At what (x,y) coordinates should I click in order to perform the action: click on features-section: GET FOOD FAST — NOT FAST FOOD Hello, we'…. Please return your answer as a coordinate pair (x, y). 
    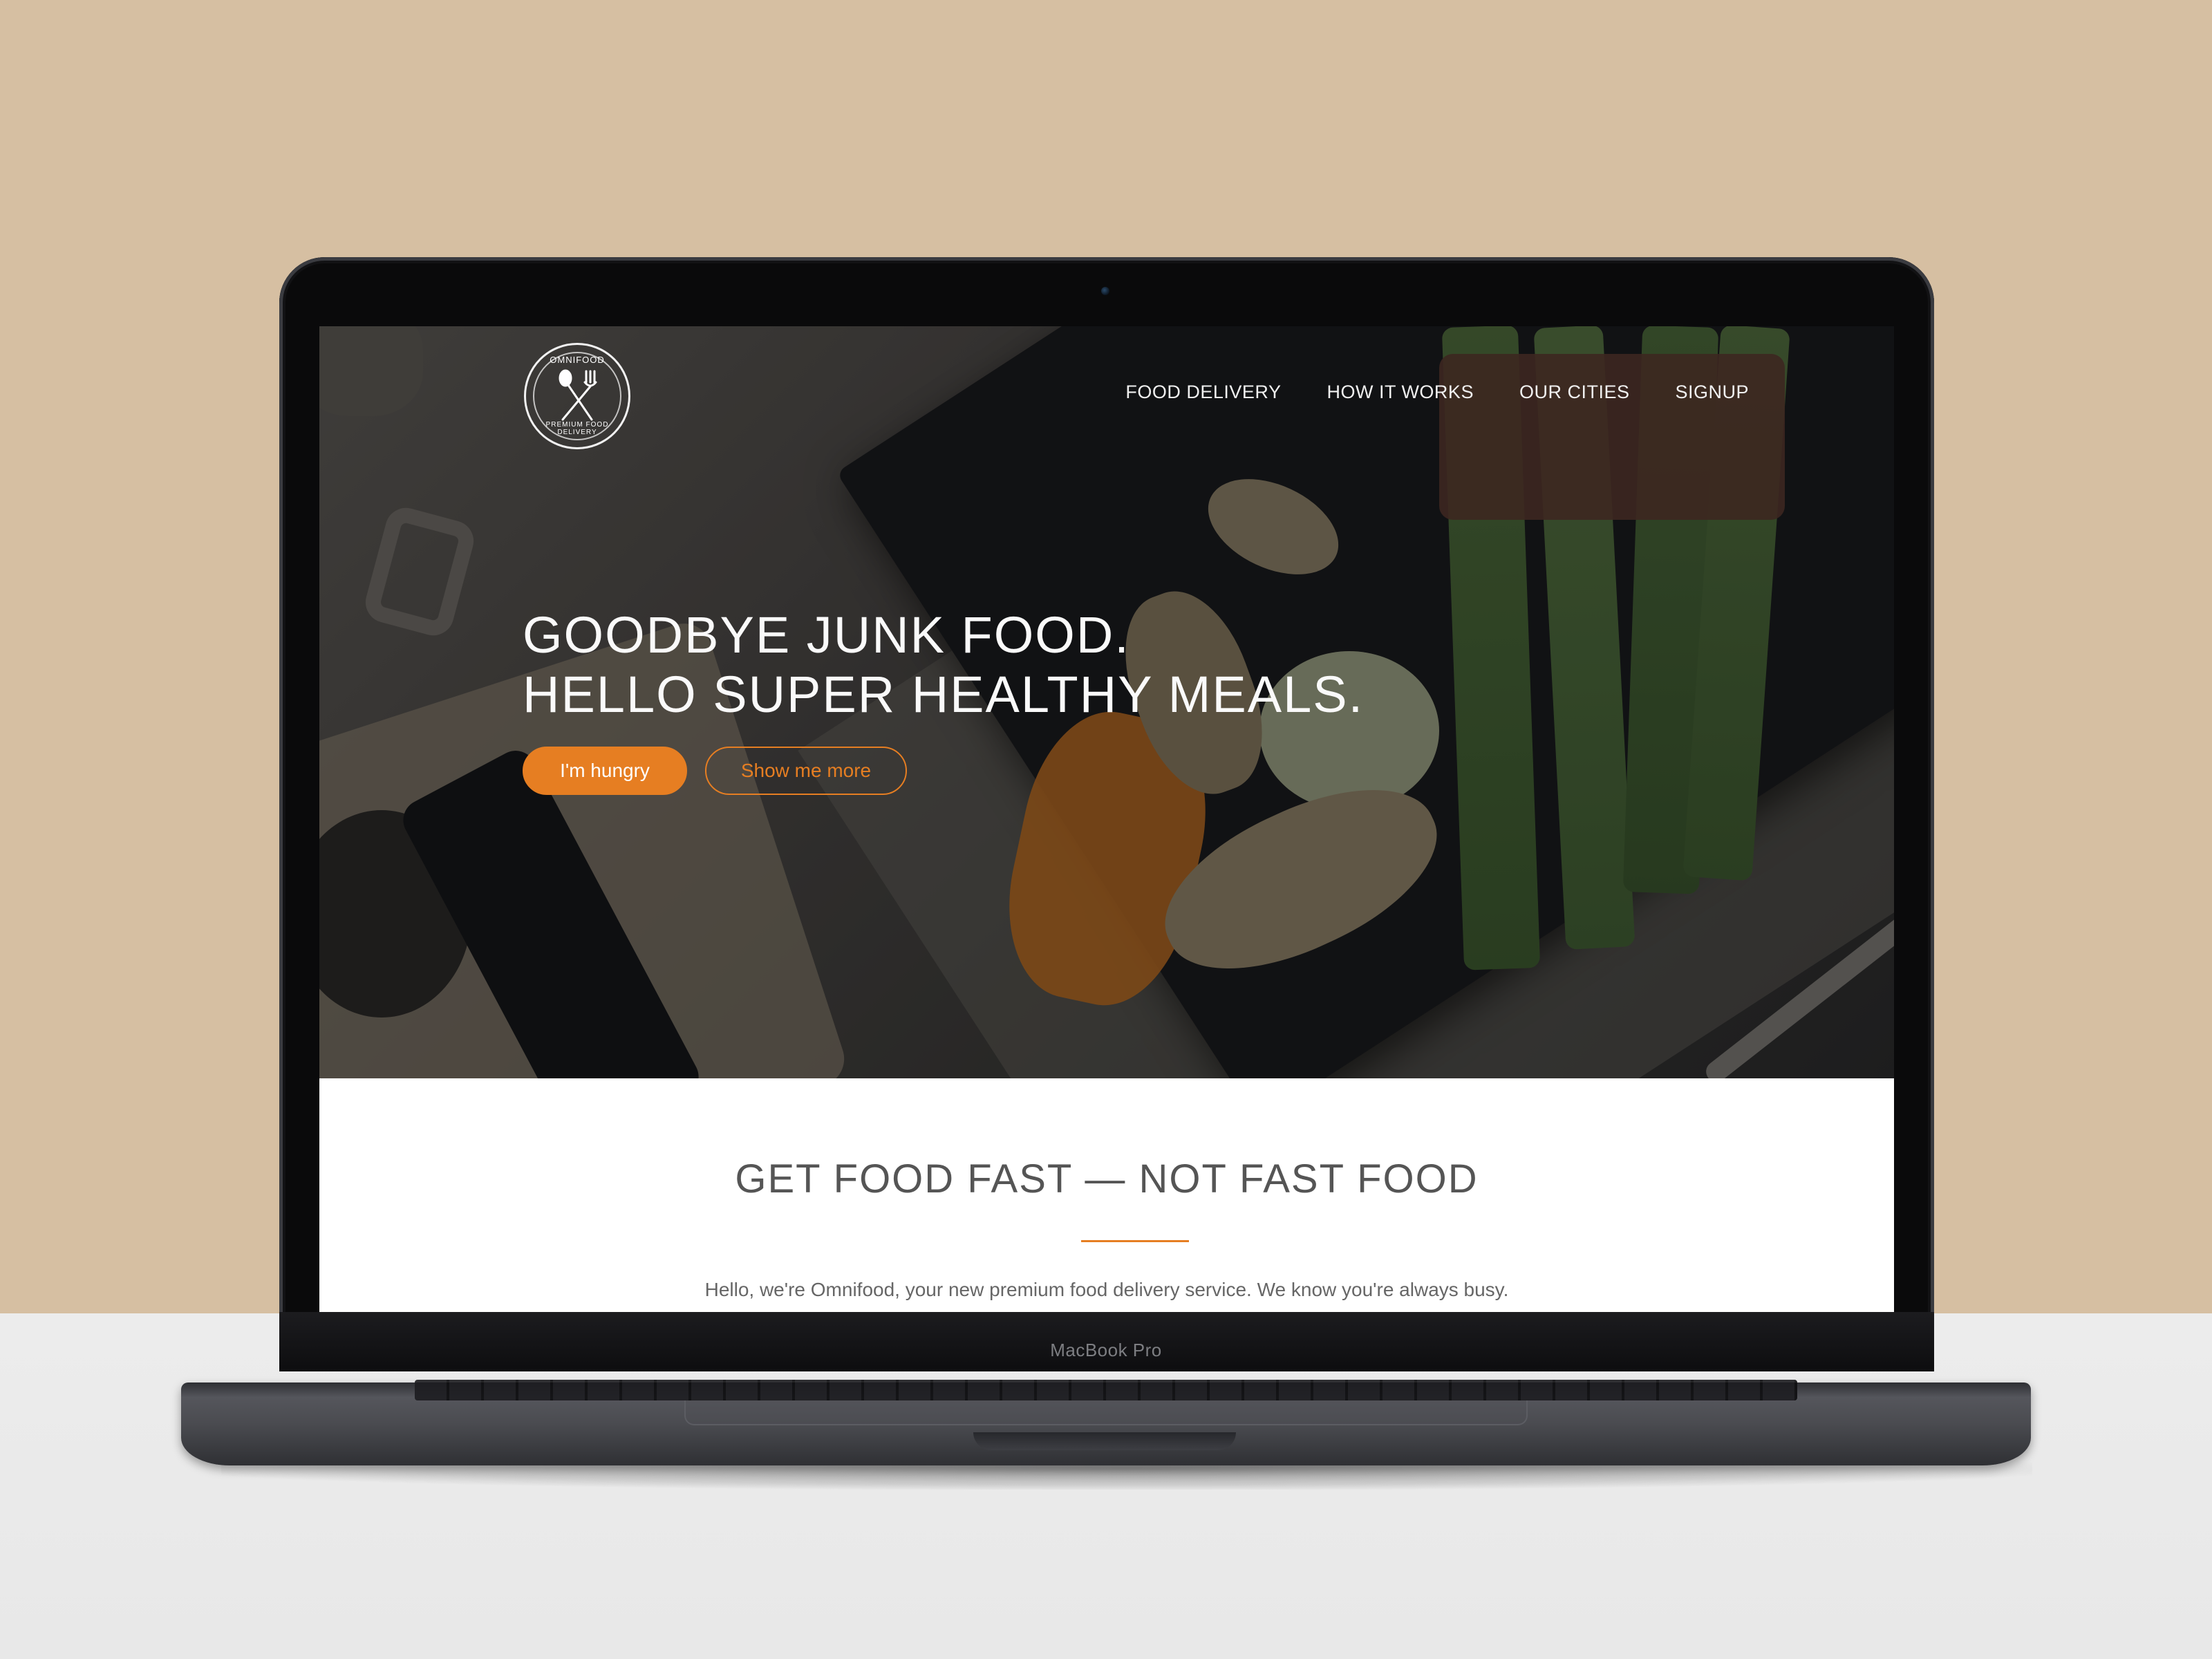
    Looking at the image, I should click on (1106, 1195).